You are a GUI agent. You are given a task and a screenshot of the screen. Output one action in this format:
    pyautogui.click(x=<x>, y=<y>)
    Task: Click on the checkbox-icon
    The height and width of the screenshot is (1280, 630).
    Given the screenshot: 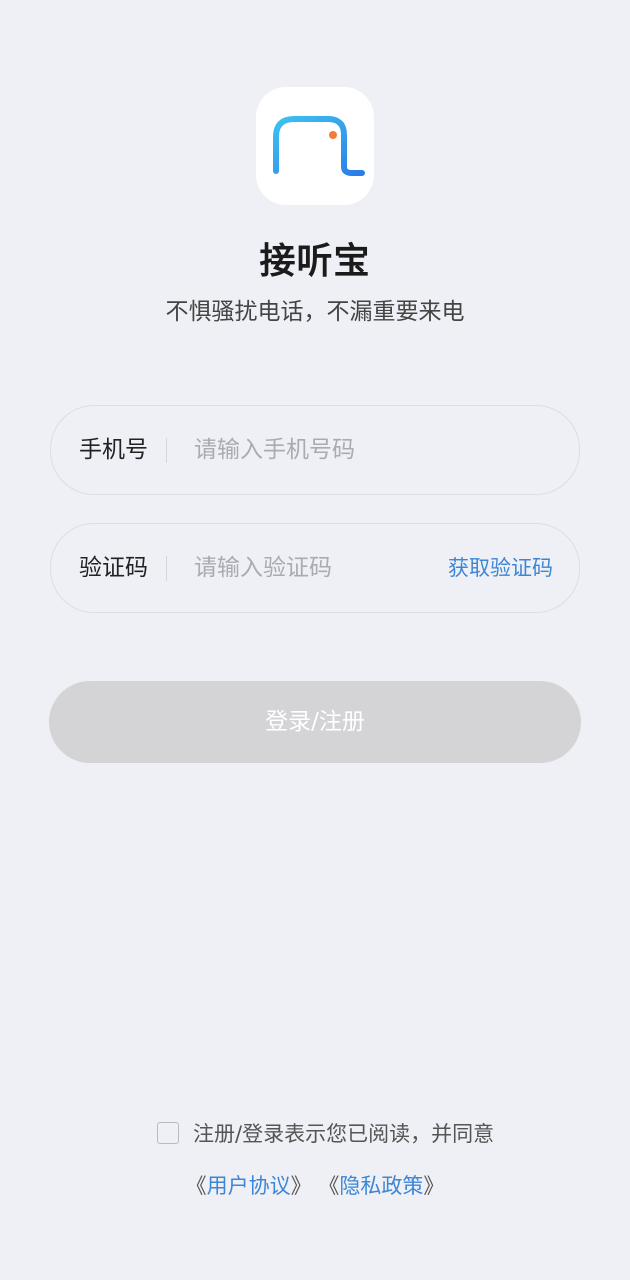 What is the action you would take?
    pyautogui.click(x=168, y=1133)
    